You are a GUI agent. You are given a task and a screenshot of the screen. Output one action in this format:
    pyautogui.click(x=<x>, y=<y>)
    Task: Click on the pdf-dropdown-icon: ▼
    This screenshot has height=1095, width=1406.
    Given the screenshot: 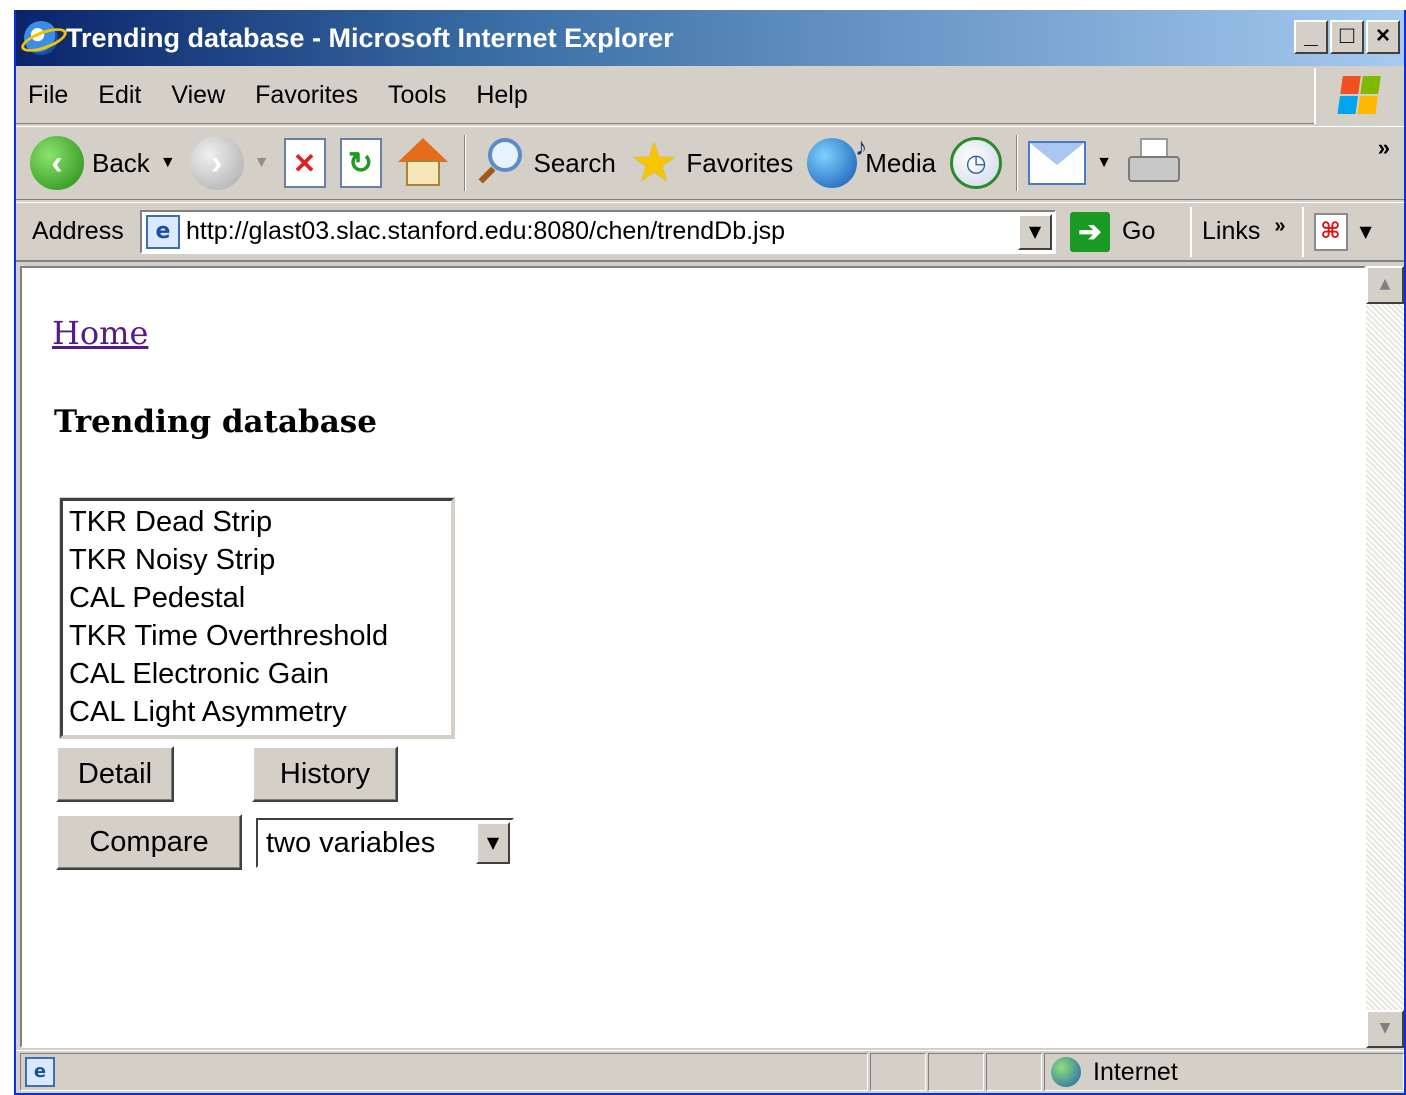 What is the action you would take?
    pyautogui.click(x=1366, y=231)
    